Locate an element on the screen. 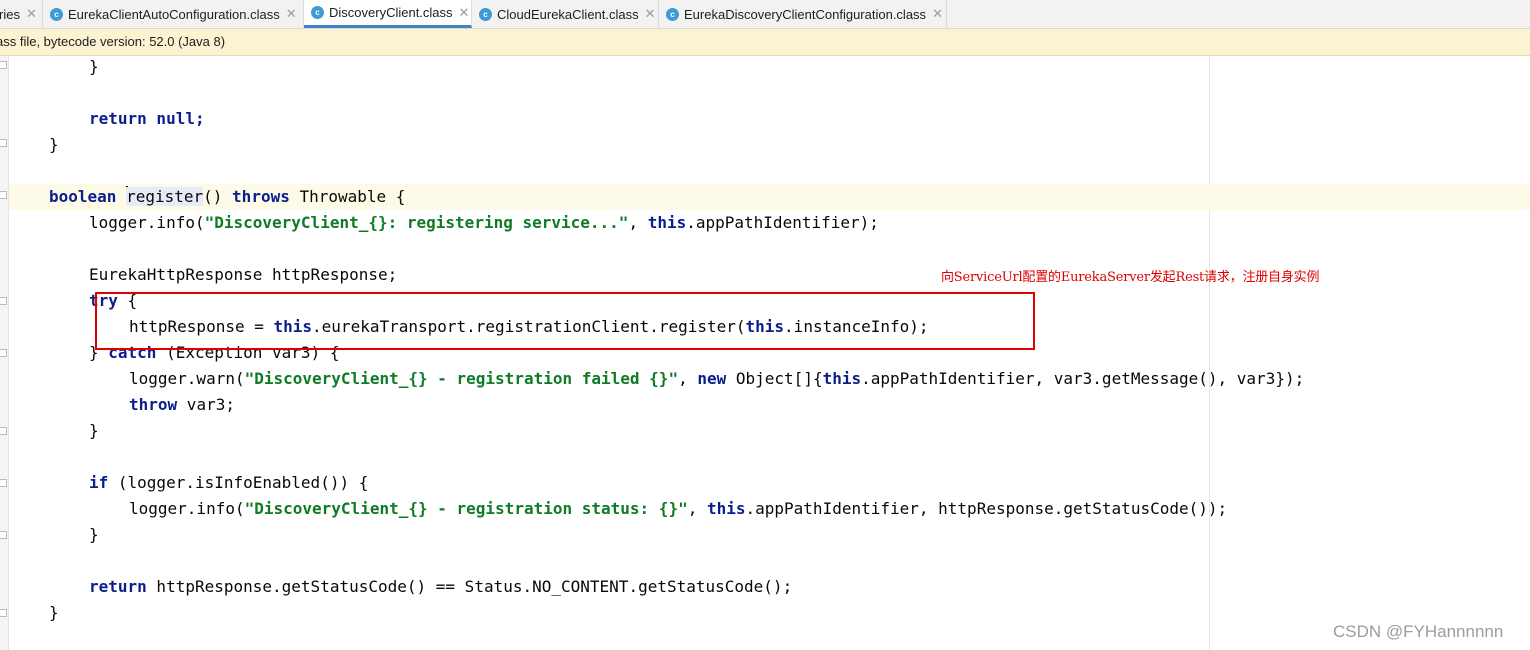  editor-gutter is located at coordinates (4, 353).